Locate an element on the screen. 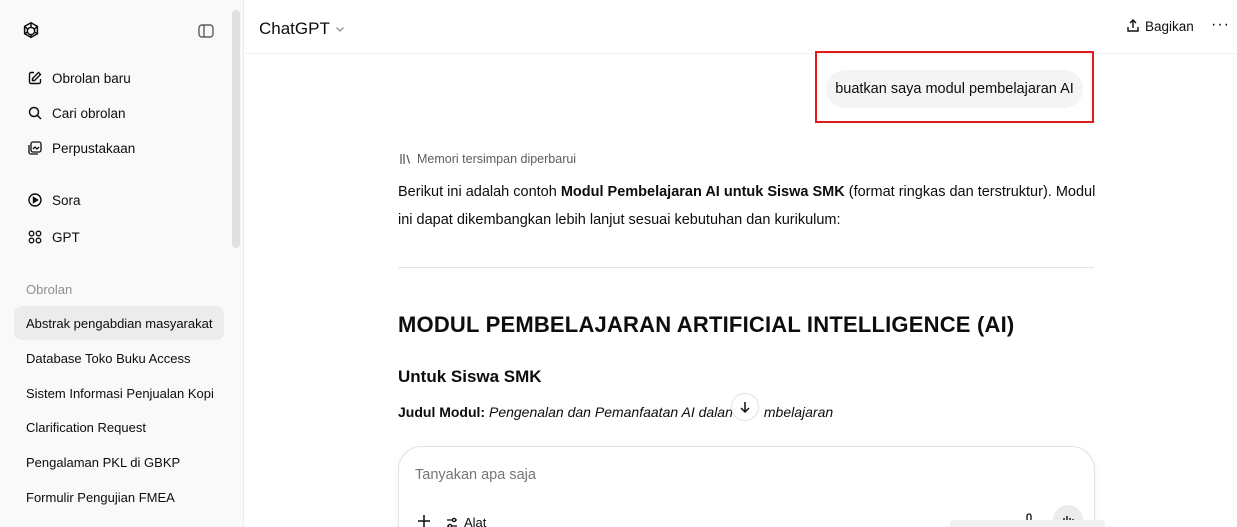 The height and width of the screenshot is (527, 1237). sidebar-section-title: Obrolan is located at coordinates (49, 289).